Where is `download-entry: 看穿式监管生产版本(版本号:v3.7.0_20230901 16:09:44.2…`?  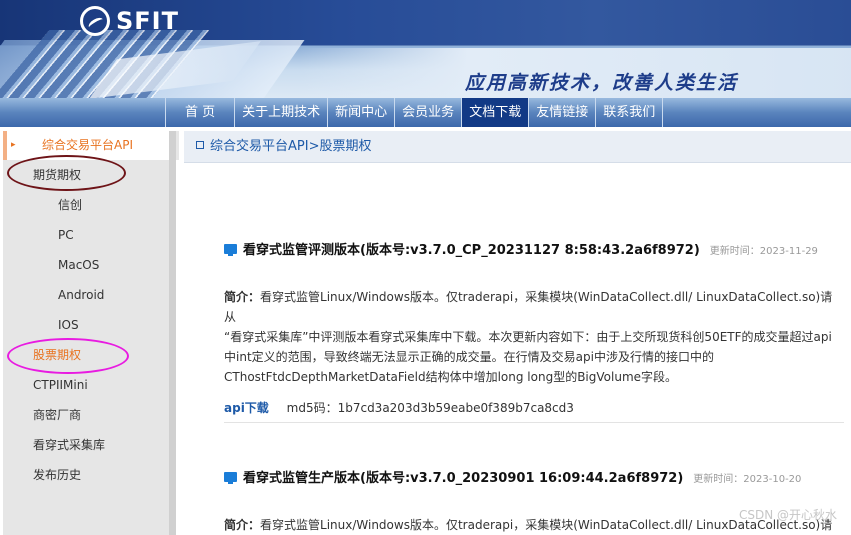
download-entry: 看穿式监管生产版本(版本号:v3.7.0_20230901 16:09:44.2… is located at coordinates (534, 501).